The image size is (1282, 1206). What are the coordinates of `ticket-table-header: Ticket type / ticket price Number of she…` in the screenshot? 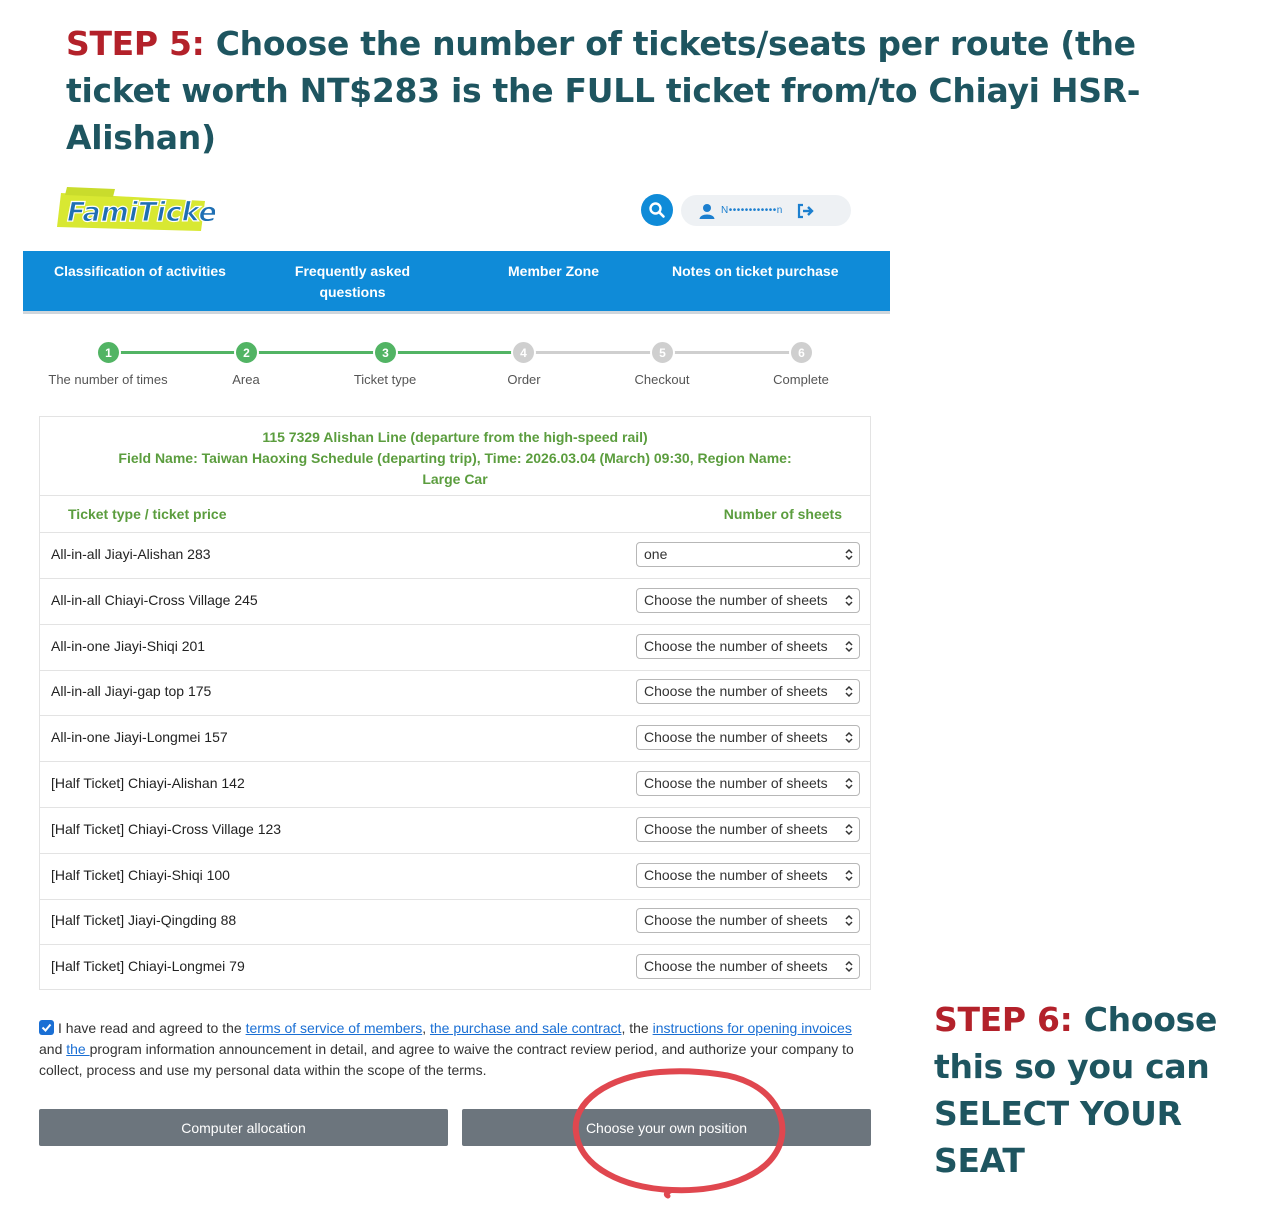 It's located at (455, 514).